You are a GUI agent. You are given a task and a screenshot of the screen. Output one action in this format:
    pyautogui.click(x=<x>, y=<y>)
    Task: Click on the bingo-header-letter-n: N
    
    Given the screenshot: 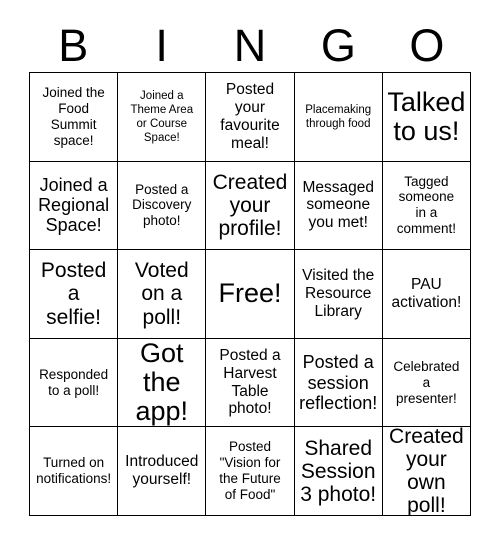 What is the action you would take?
    pyautogui.click(x=250, y=45)
    